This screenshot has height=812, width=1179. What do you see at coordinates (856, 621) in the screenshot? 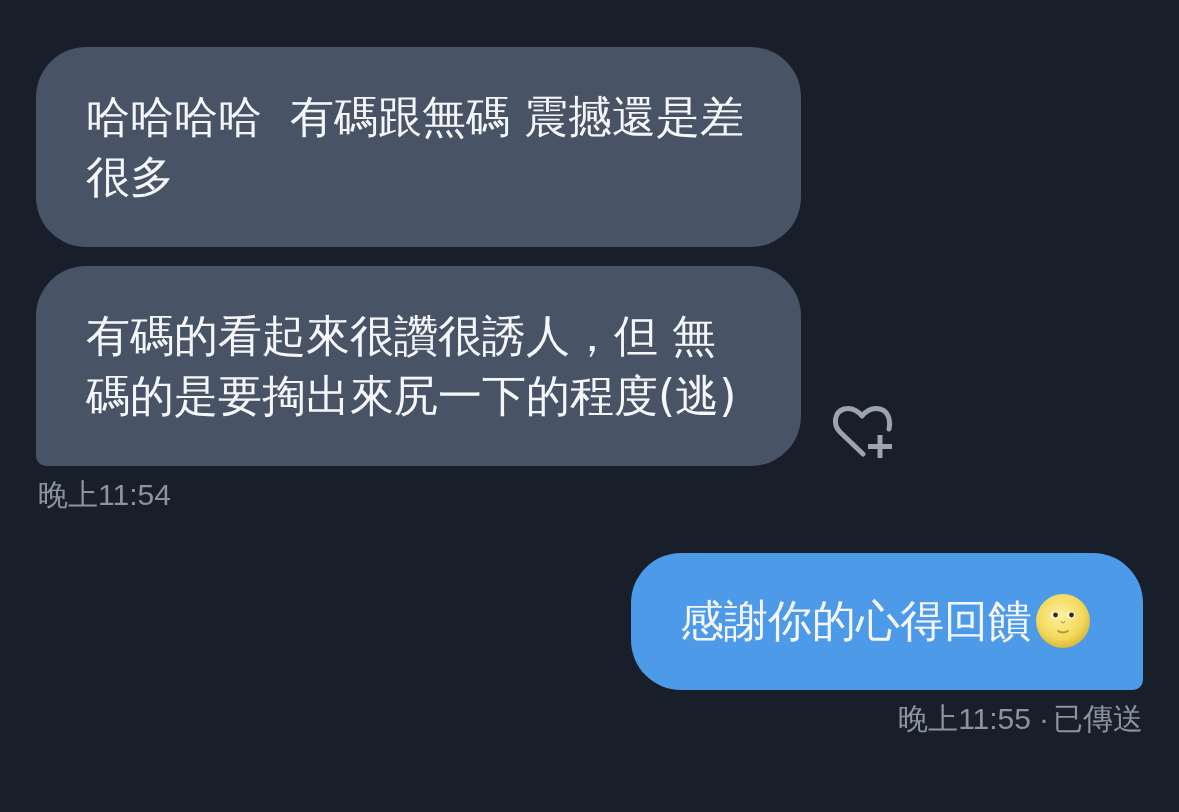
I see `message-text: 感謝你的心得回饋` at bounding box center [856, 621].